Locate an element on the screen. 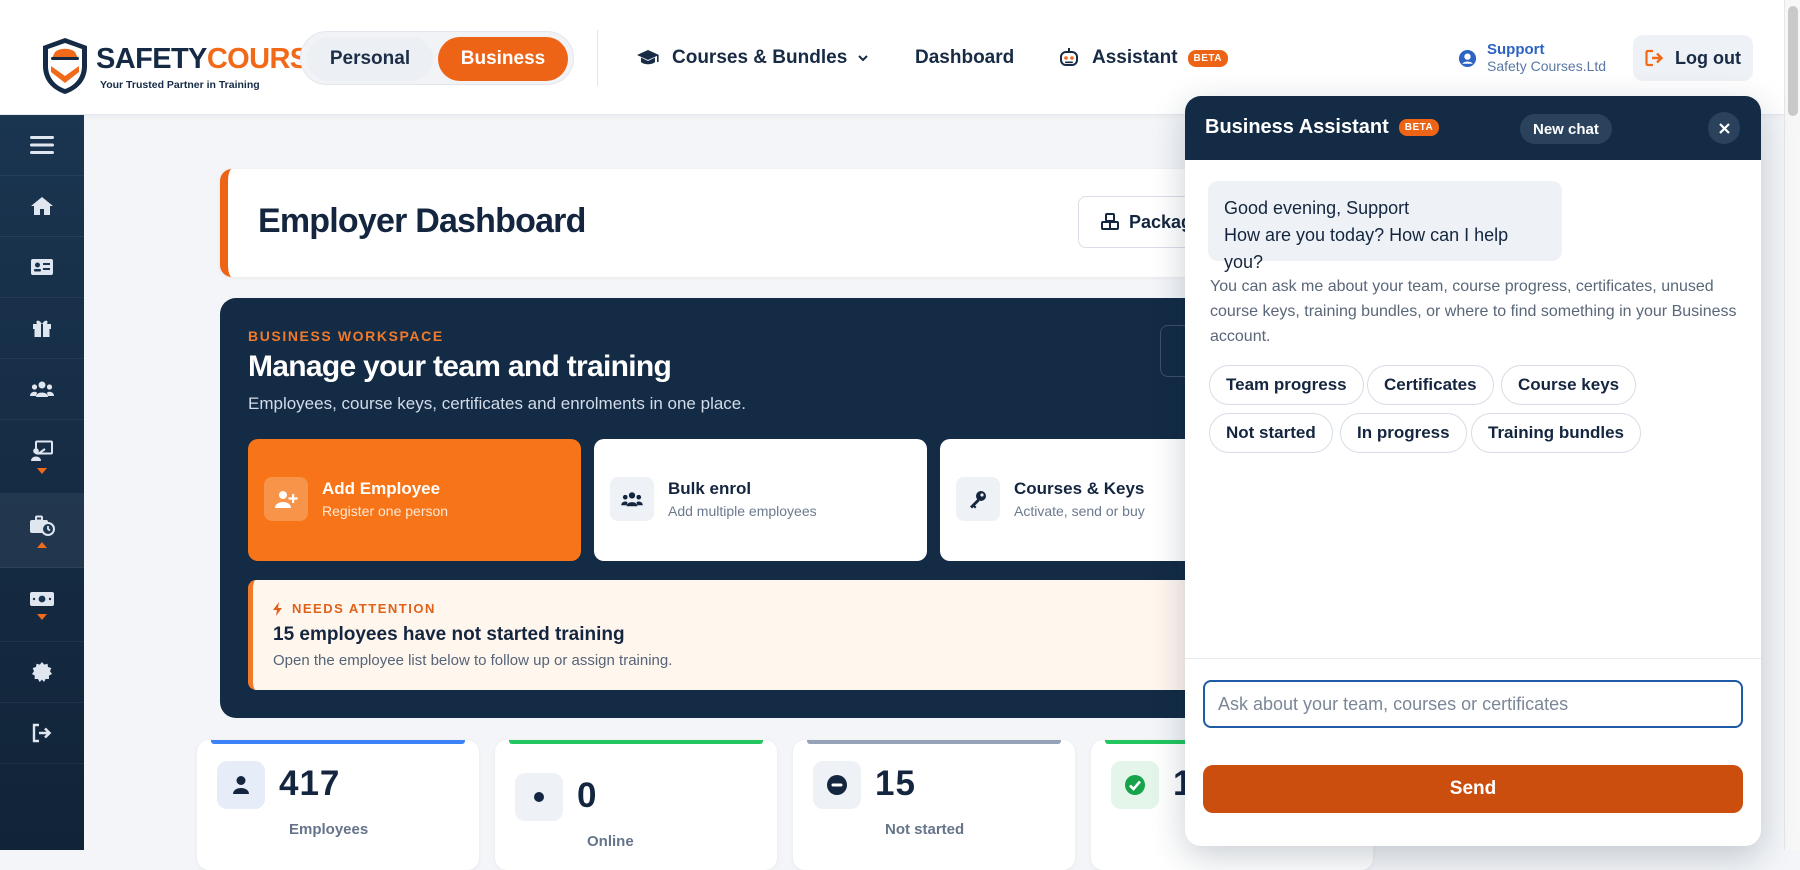 This screenshot has height=870, width=1800. sidebar-item-team is located at coordinates (42, 389).